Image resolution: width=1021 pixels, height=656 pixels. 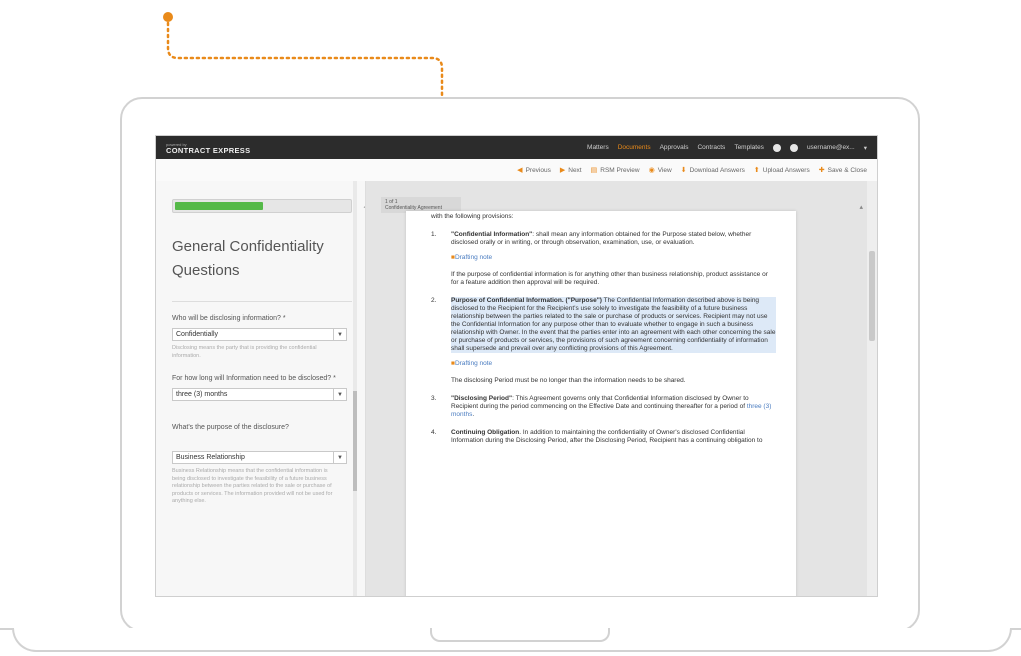 I want to click on save-close-button: ✚ Save & Close, so click(x=842, y=170).